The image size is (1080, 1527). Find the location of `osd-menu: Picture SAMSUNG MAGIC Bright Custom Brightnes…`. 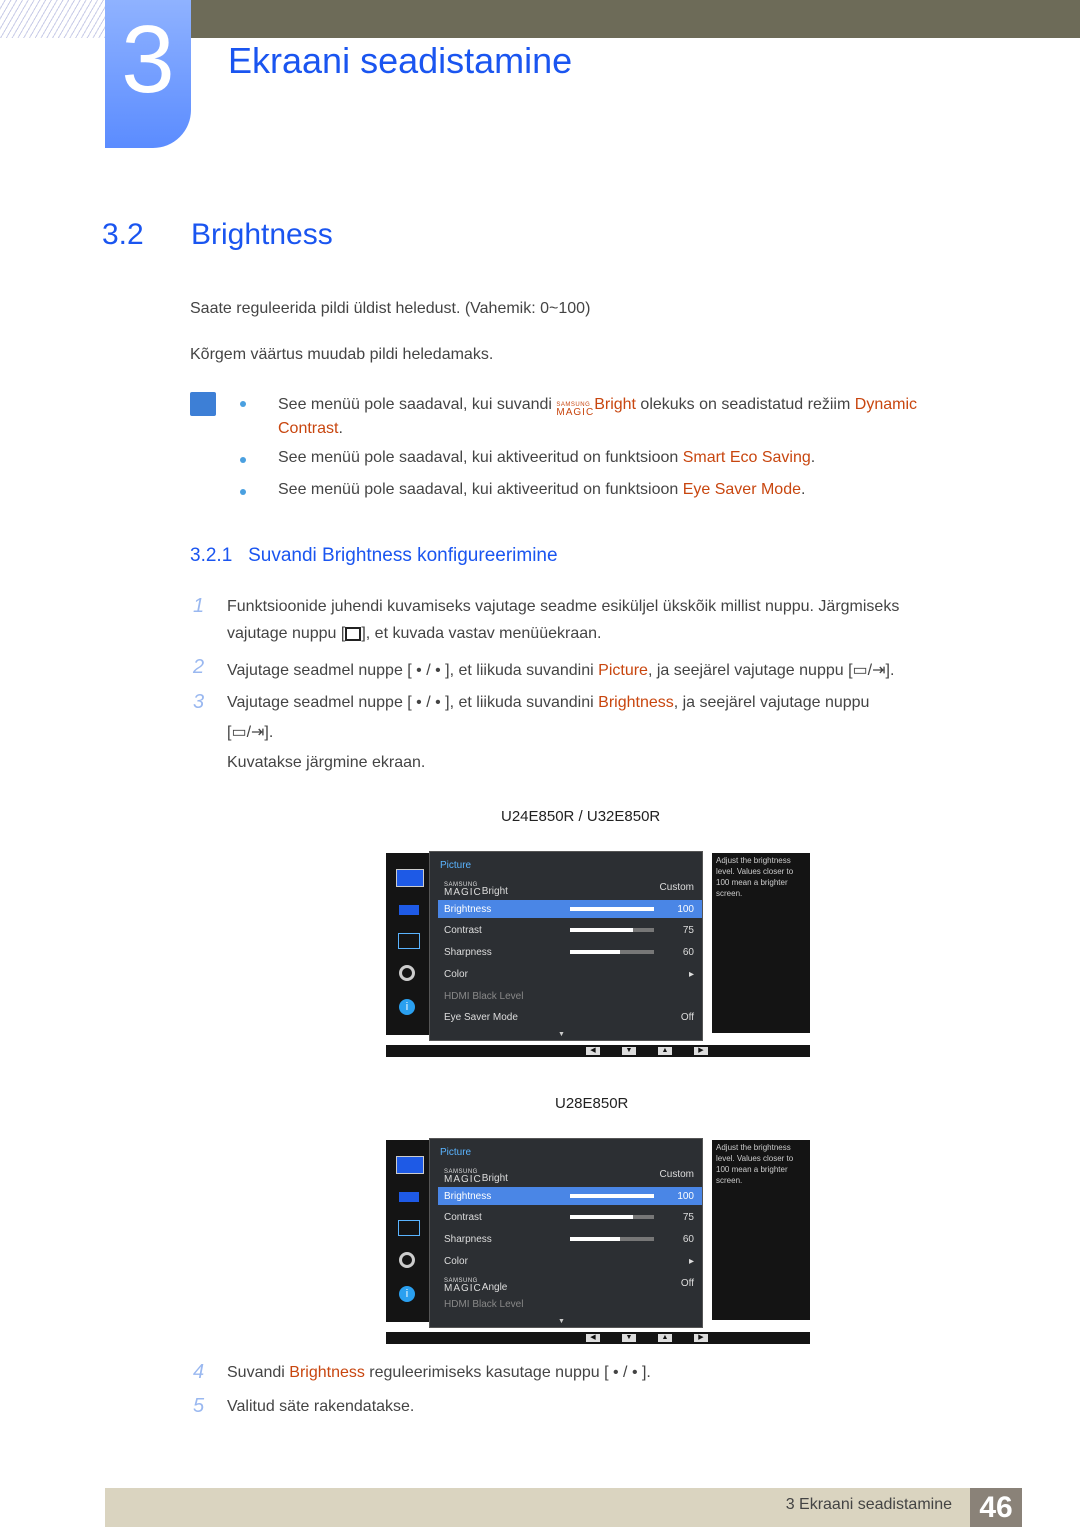

osd-menu: Picture SAMSUNG MAGIC Bright Custom Brightnes… is located at coordinates (566, 946).